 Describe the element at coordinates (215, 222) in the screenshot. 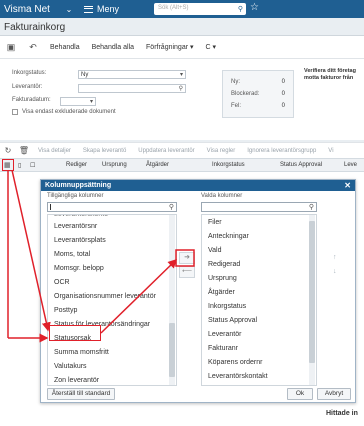

I see `list-item: Filer` at that location.